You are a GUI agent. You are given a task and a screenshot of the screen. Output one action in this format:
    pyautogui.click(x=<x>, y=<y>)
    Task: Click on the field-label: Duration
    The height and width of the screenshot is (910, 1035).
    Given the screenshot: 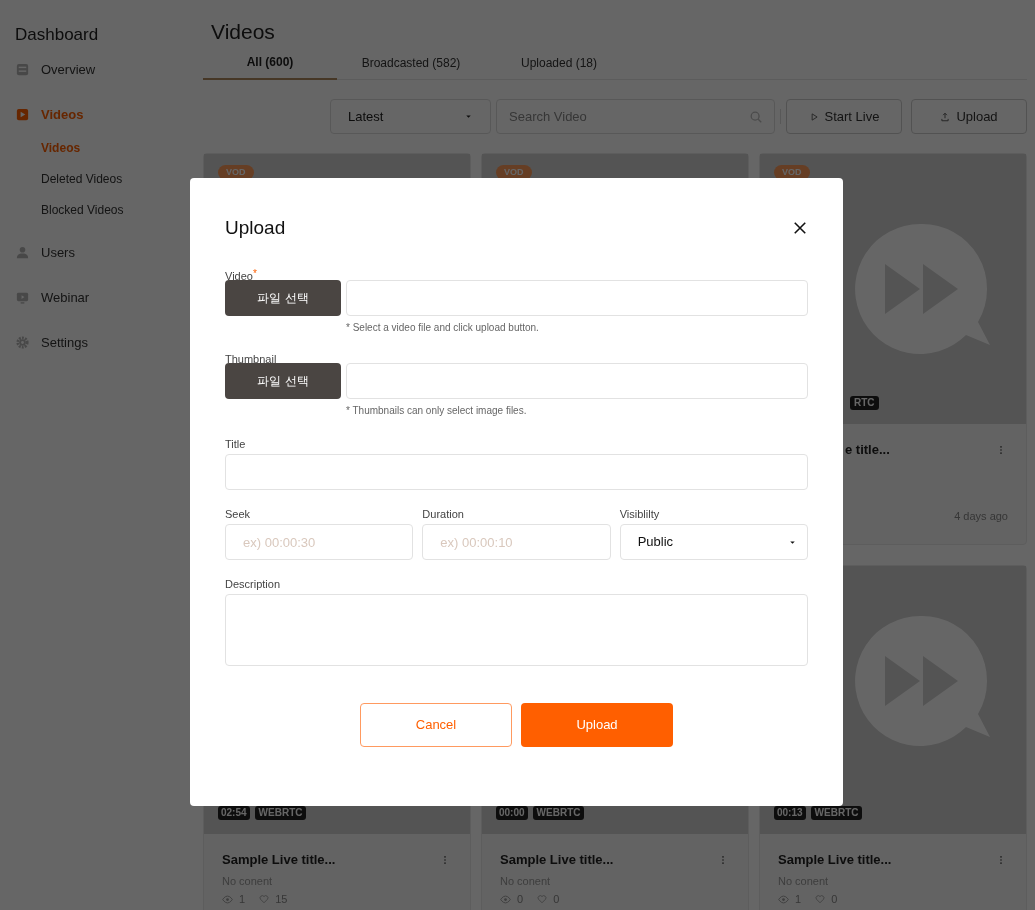 What is the action you would take?
    pyautogui.click(x=443, y=514)
    